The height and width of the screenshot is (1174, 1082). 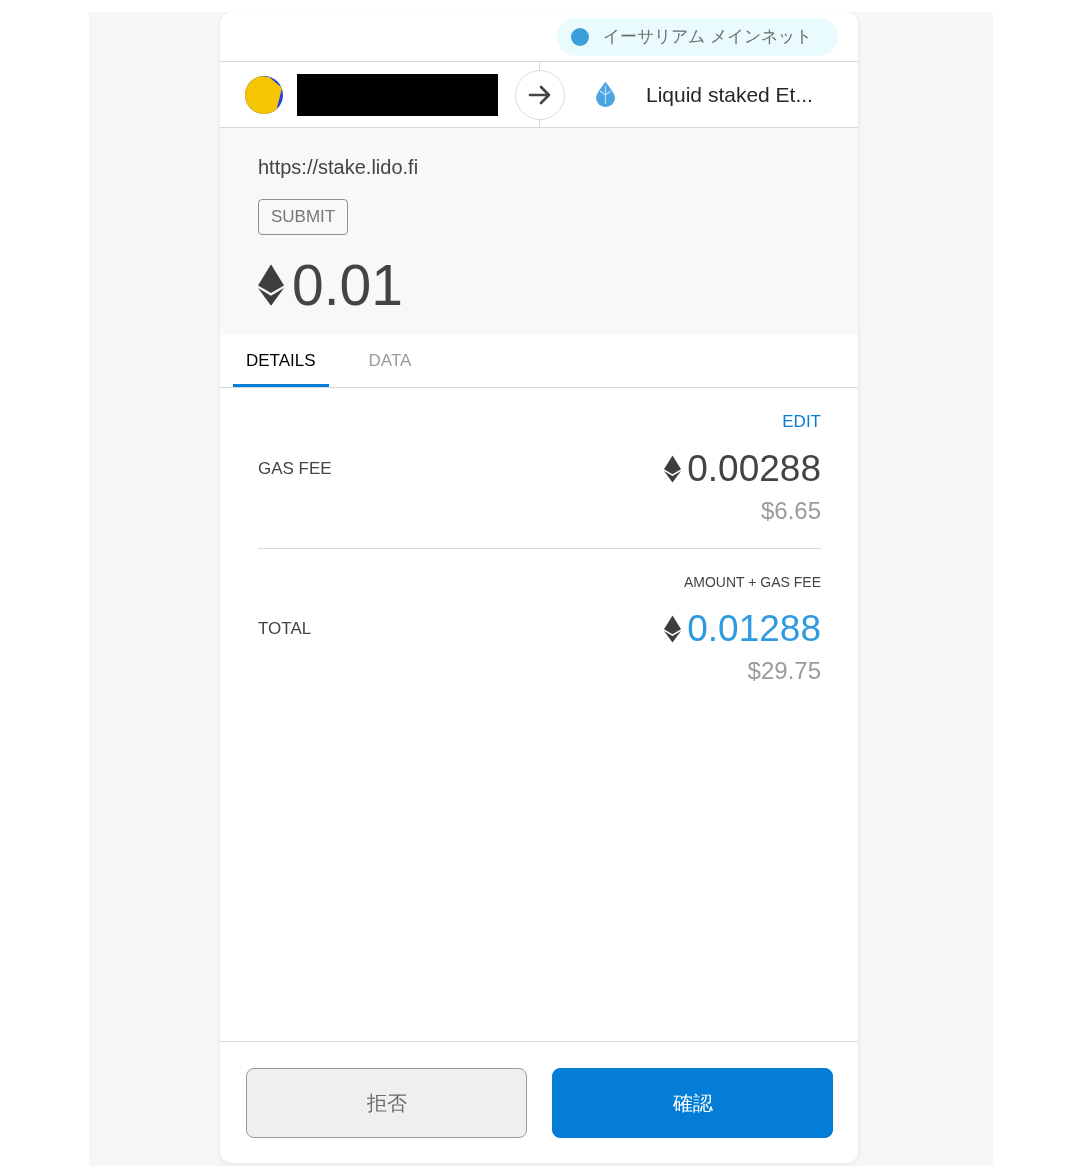 What do you see at coordinates (754, 629) in the screenshot?
I see `fee-value: 0.01288` at bounding box center [754, 629].